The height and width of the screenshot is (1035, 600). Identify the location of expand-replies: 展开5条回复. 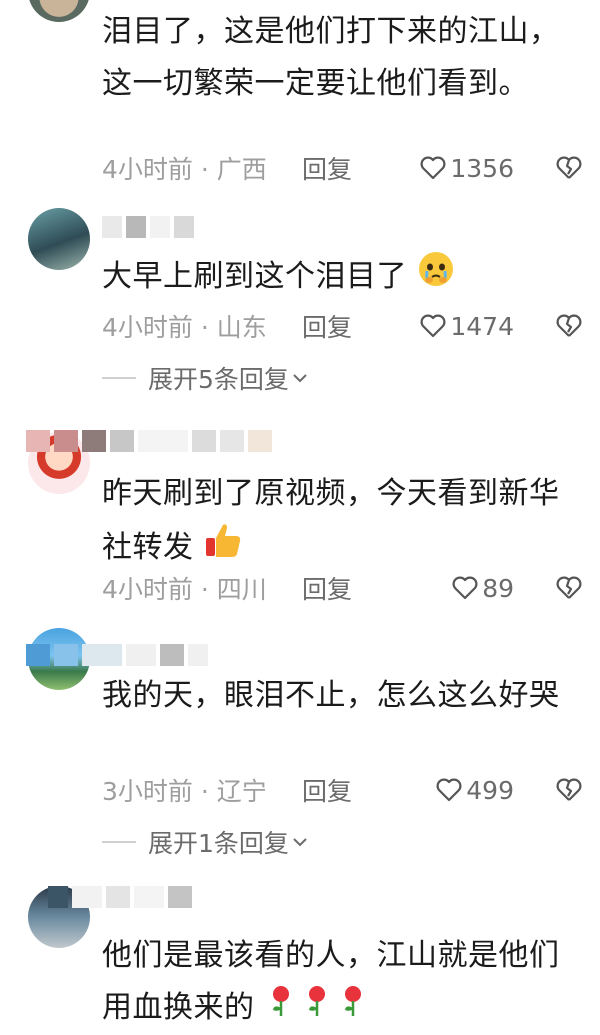
(206, 378).